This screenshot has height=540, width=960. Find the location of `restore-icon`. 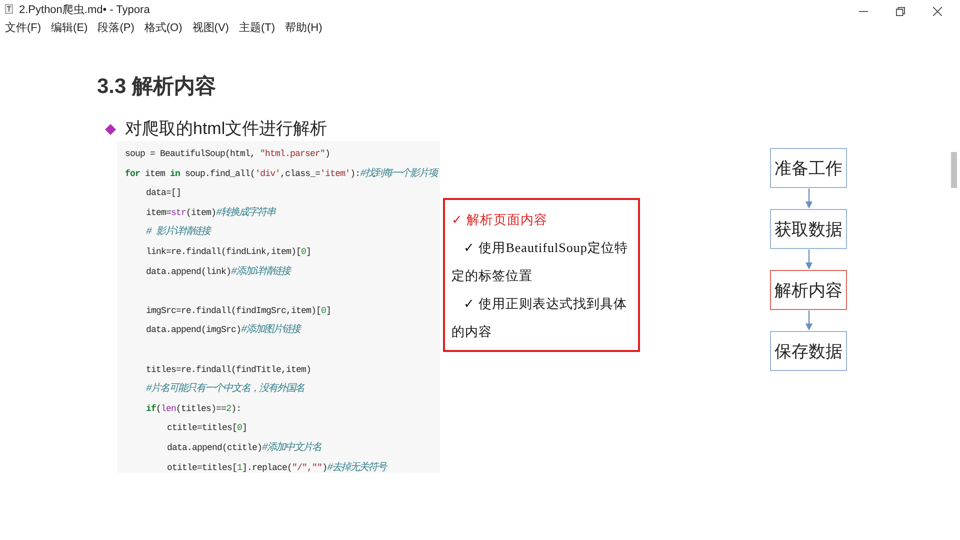

restore-icon is located at coordinates (900, 11).